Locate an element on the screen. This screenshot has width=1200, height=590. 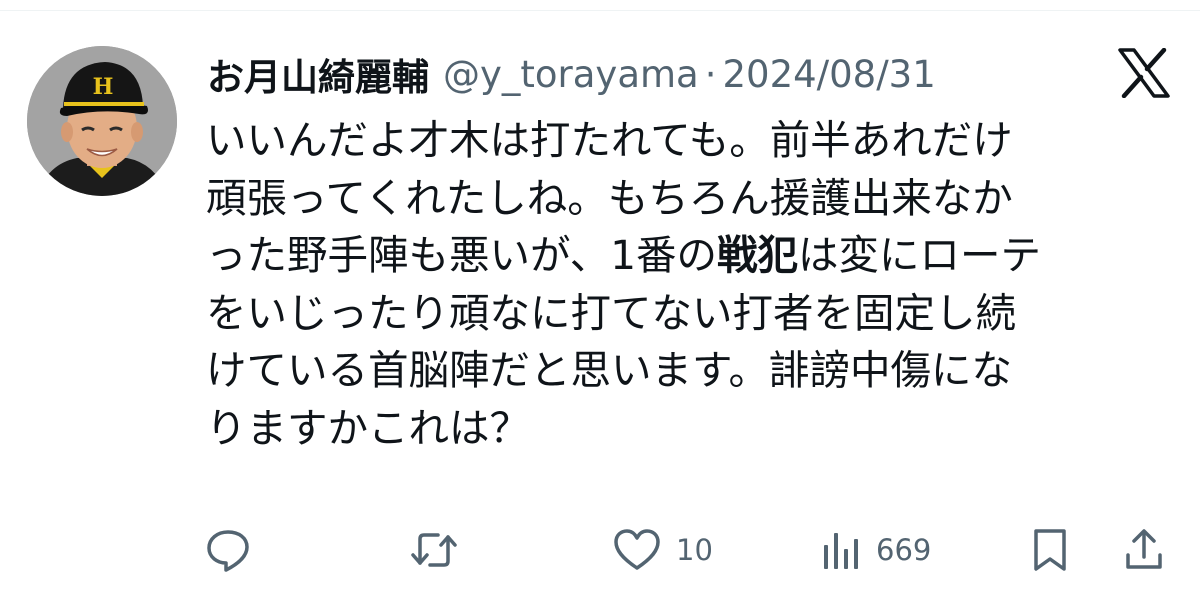
bookmark-icon is located at coordinates (1050, 550).